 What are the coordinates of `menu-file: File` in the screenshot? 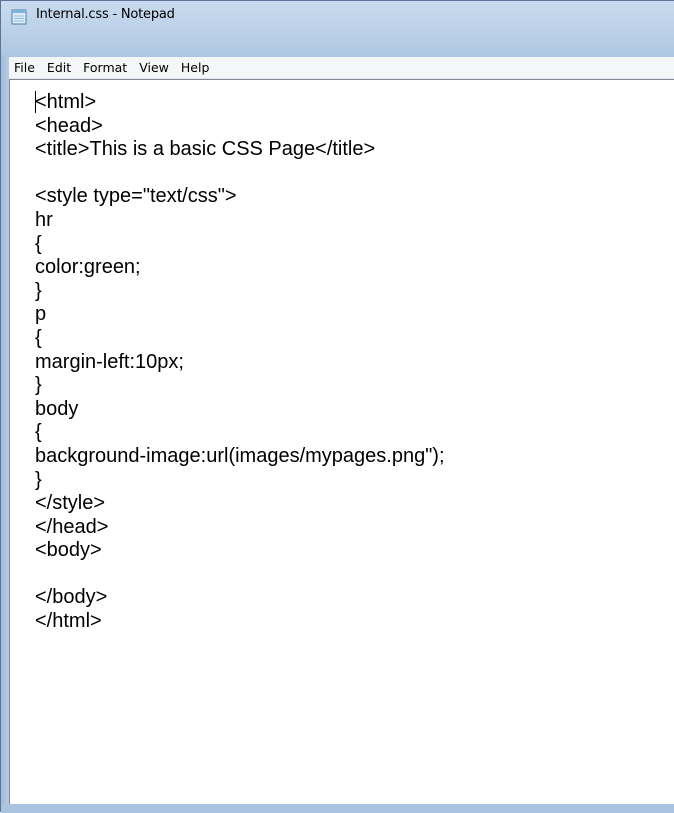 It's located at (25, 68).